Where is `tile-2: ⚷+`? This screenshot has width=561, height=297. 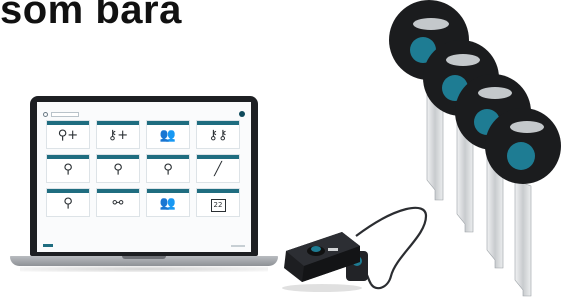 tile-2: ⚷+ is located at coordinates (118, 134).